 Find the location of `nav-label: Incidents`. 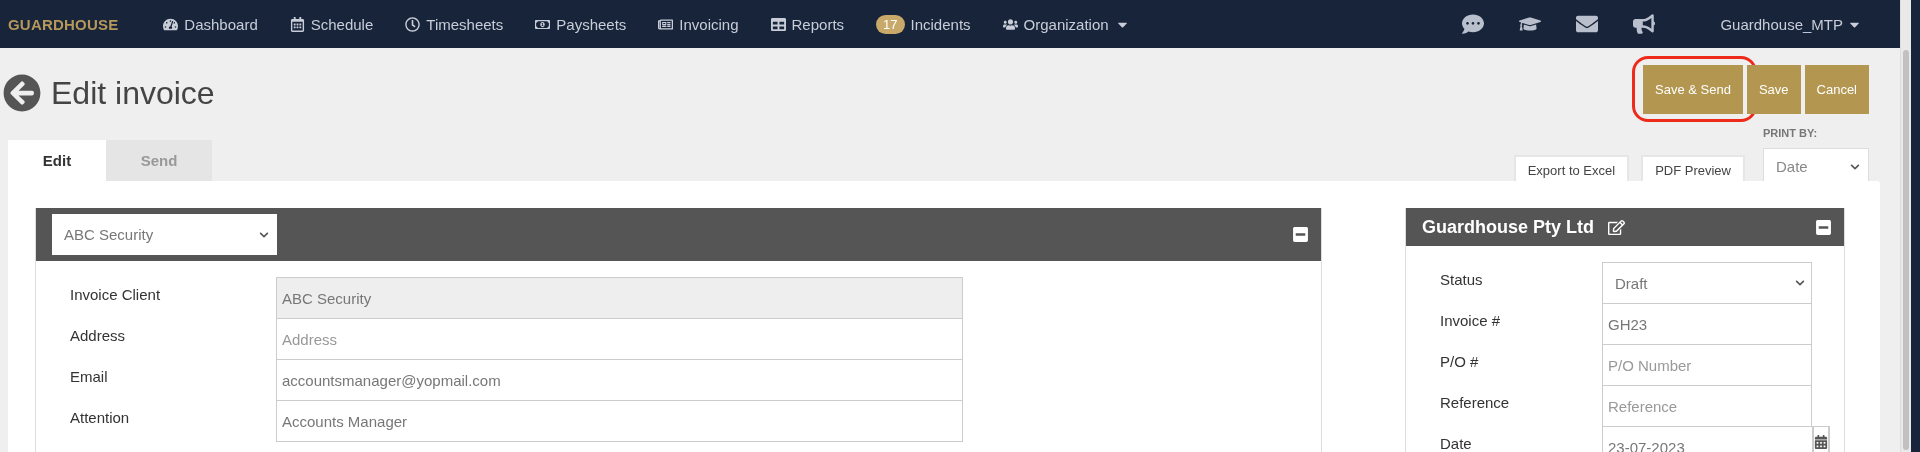

nav-label: Incidents is located at coordinates (940, 24).